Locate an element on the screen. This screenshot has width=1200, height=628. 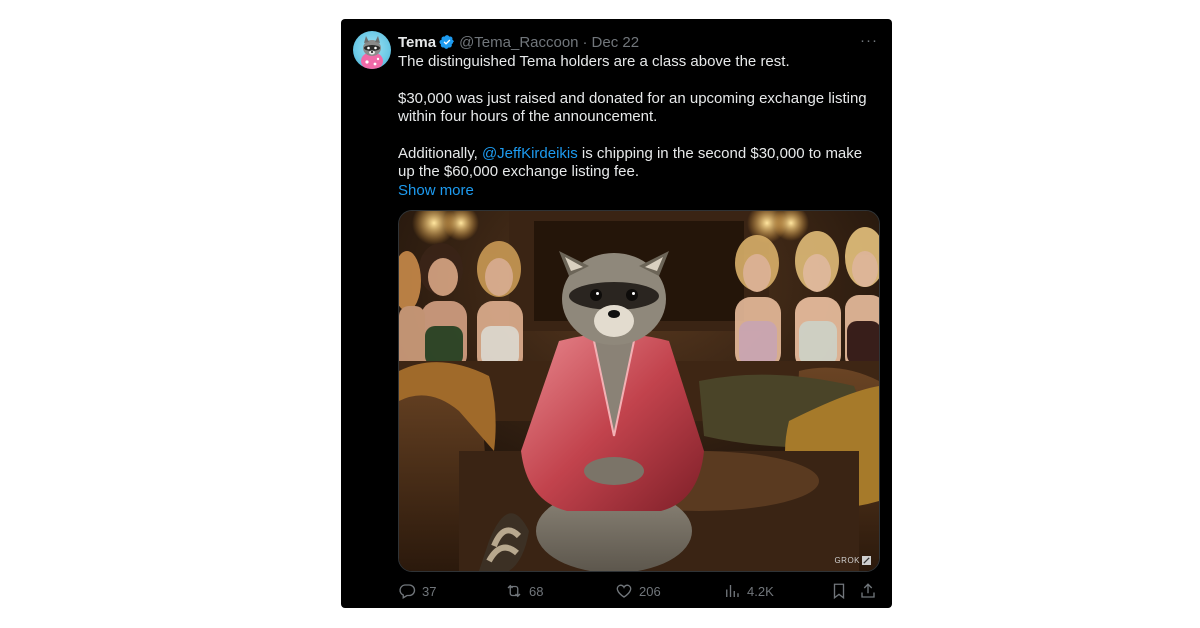
repost-count: 68 is located at coordinates (536, 591).